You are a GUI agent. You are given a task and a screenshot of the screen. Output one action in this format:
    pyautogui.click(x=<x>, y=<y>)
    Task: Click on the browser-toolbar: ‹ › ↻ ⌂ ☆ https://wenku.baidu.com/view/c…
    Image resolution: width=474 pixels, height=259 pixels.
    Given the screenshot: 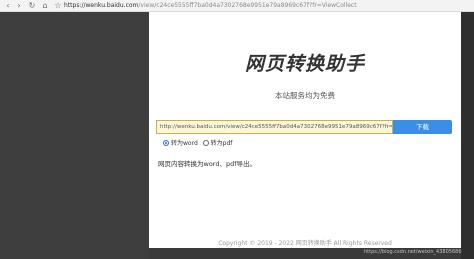 What is the action you would take?
    pyautogui.click(x=237, y=6)
    